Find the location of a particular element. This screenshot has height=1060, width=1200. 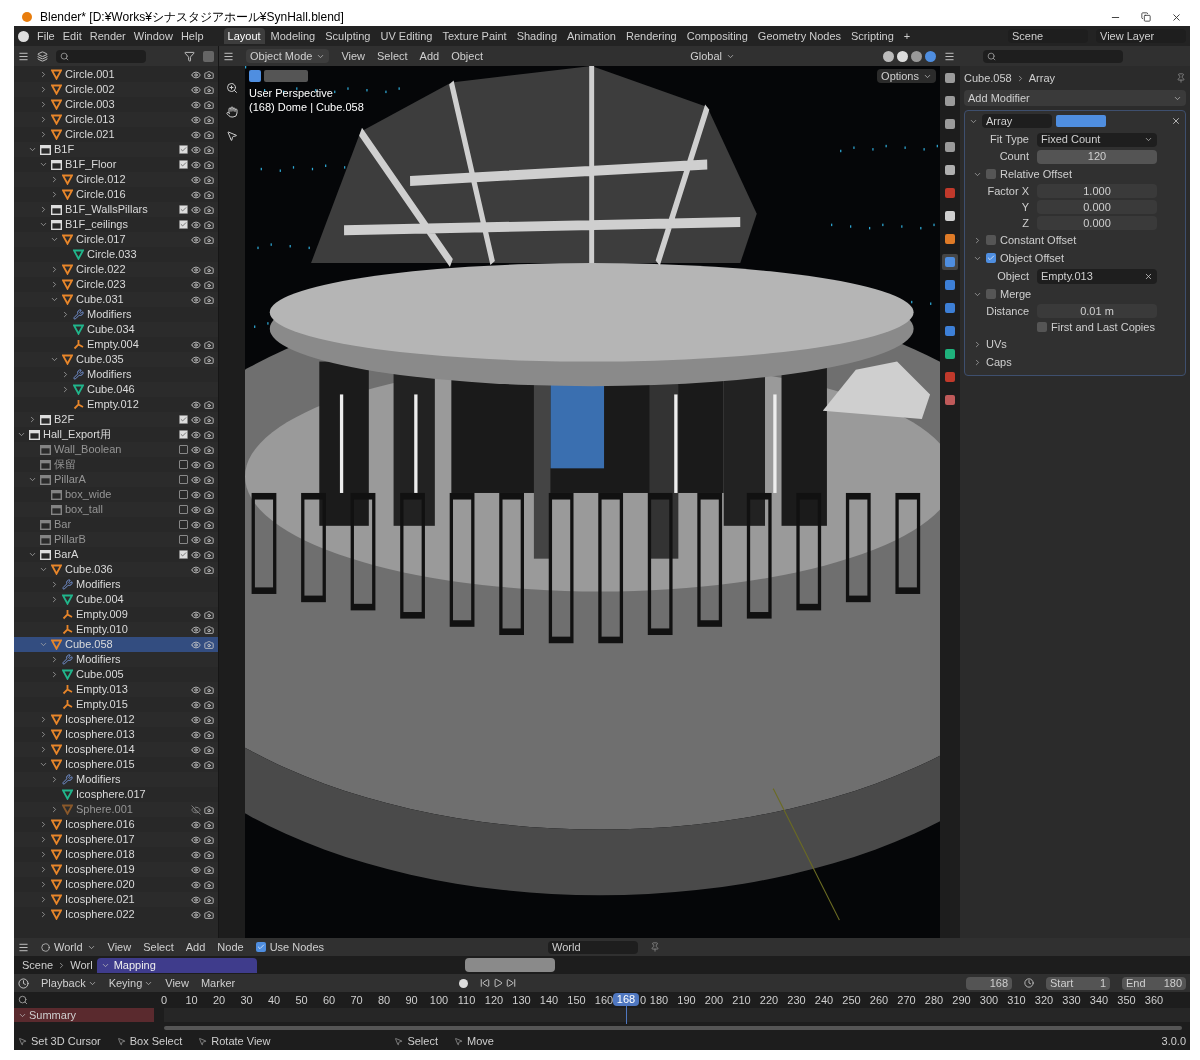

world-dropdown: World is located at coordinates (68, 947).